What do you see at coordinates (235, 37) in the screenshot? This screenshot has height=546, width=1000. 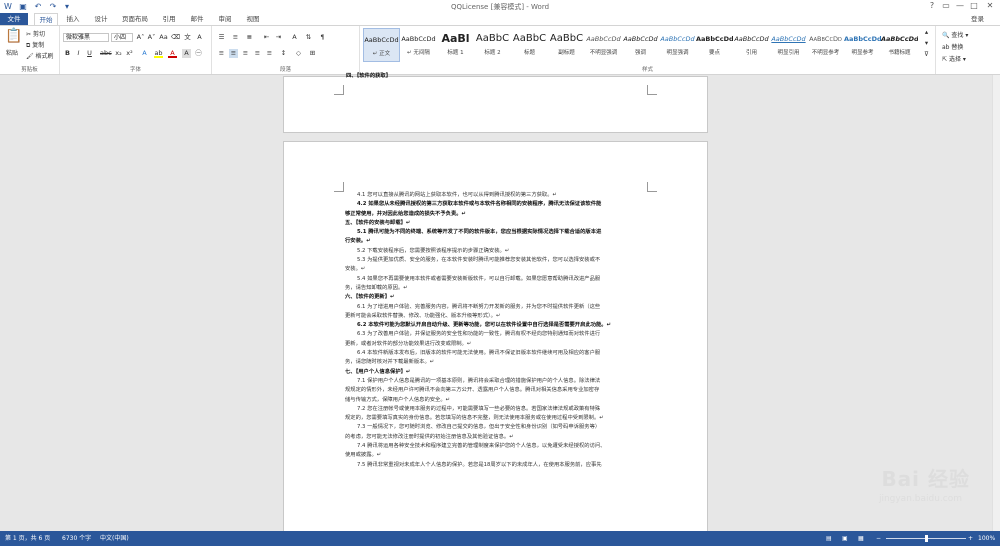 I see `numbering-icon: ≡` at bounding box center [235, 37].